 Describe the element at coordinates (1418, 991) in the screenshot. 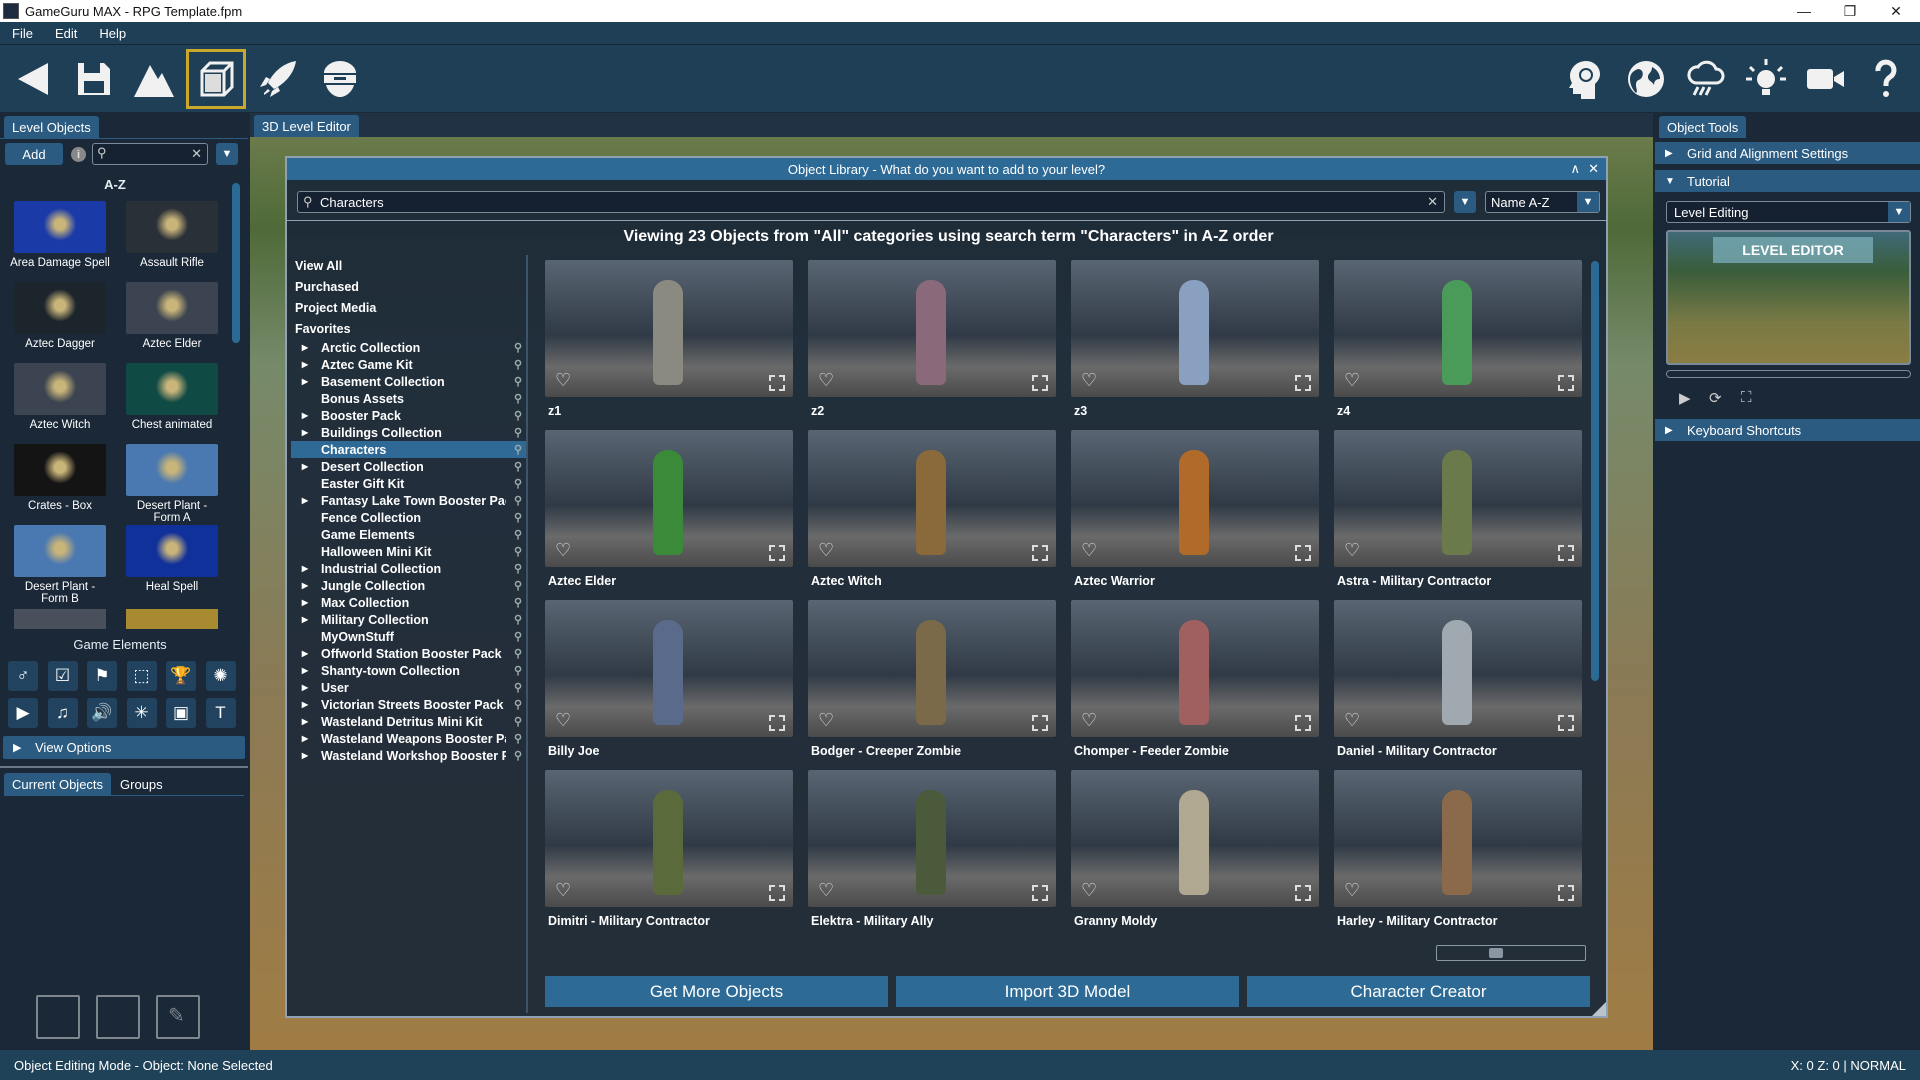

I see `character-creator-button: Character Creator` at that location.